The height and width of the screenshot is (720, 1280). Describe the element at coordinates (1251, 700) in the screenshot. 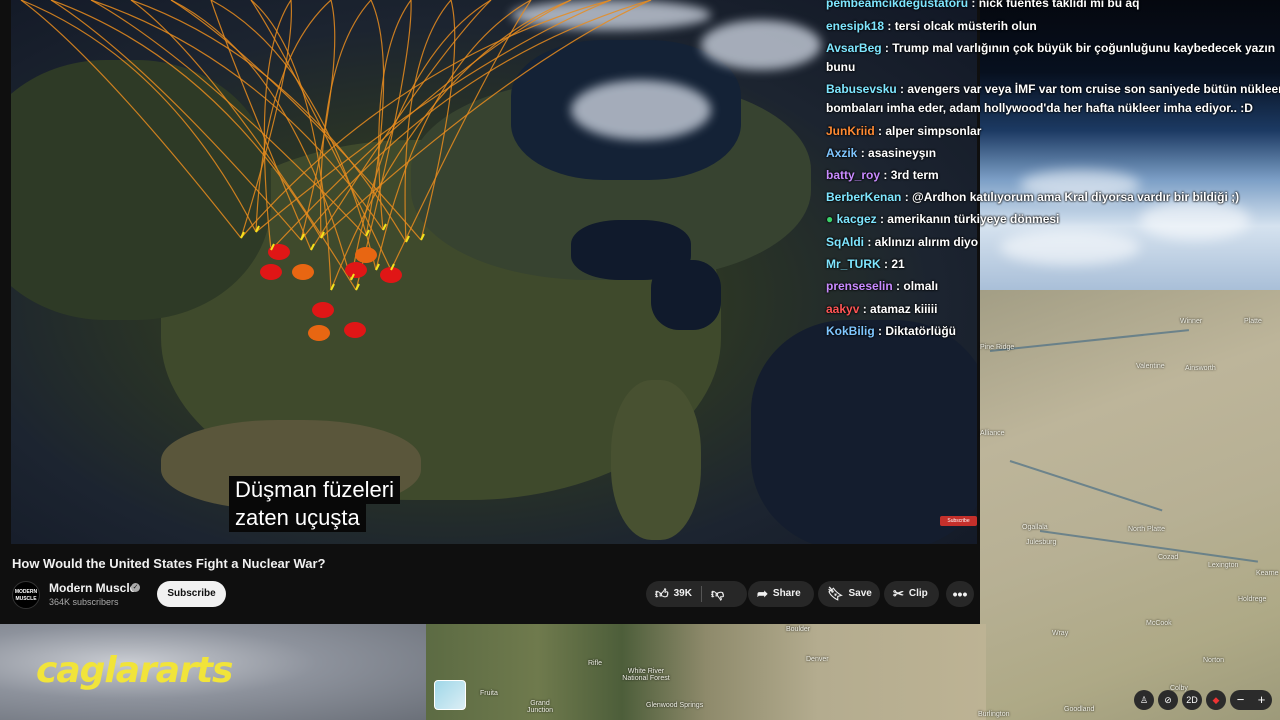

I see `zoom-control: − +` at that location.